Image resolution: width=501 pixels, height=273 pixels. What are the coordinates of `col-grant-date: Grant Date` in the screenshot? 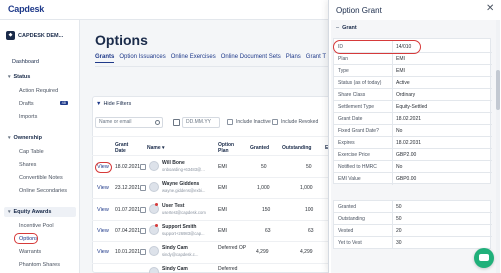 It's located at (125, 148).